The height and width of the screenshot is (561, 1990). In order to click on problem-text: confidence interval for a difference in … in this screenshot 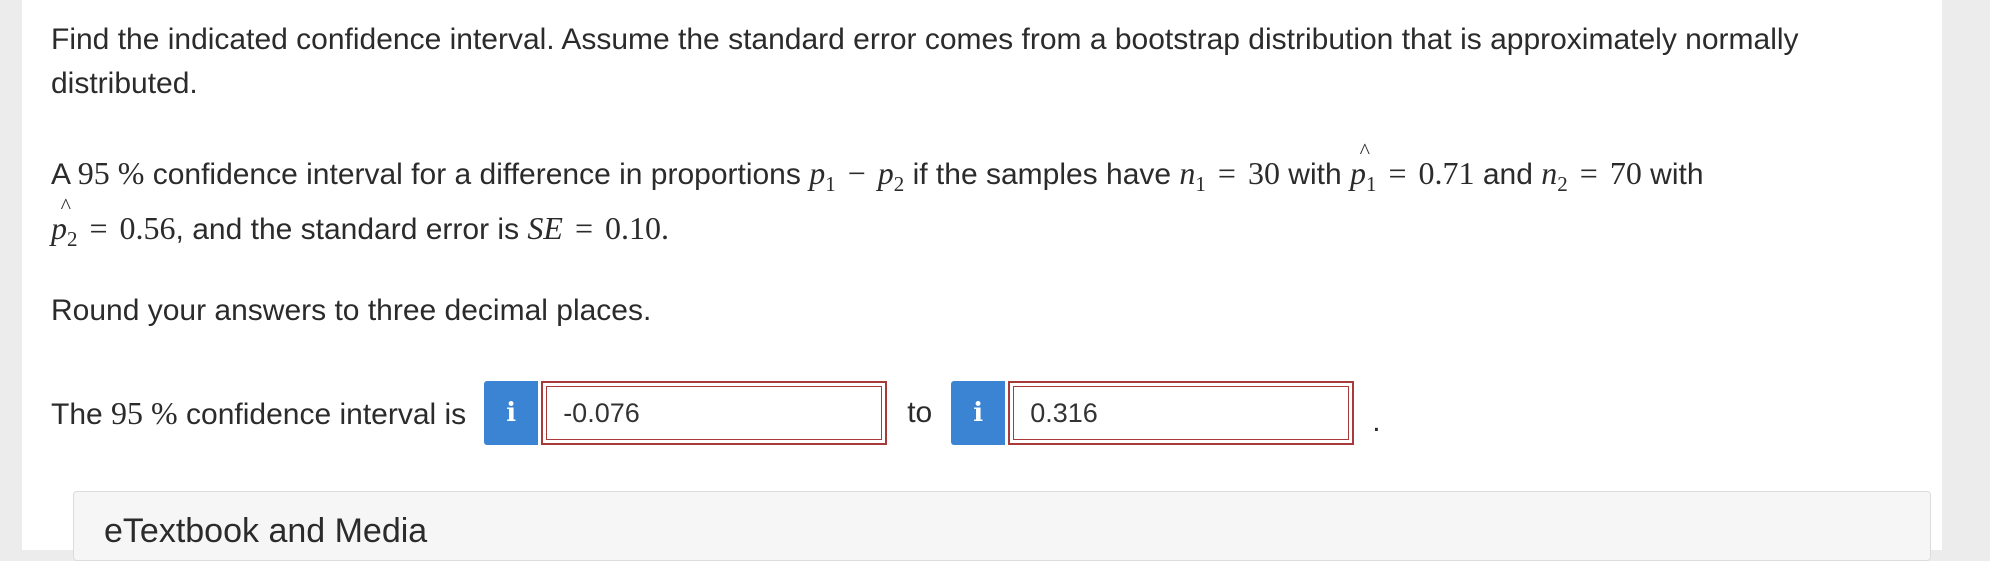, I will do `click(477, 174)`.